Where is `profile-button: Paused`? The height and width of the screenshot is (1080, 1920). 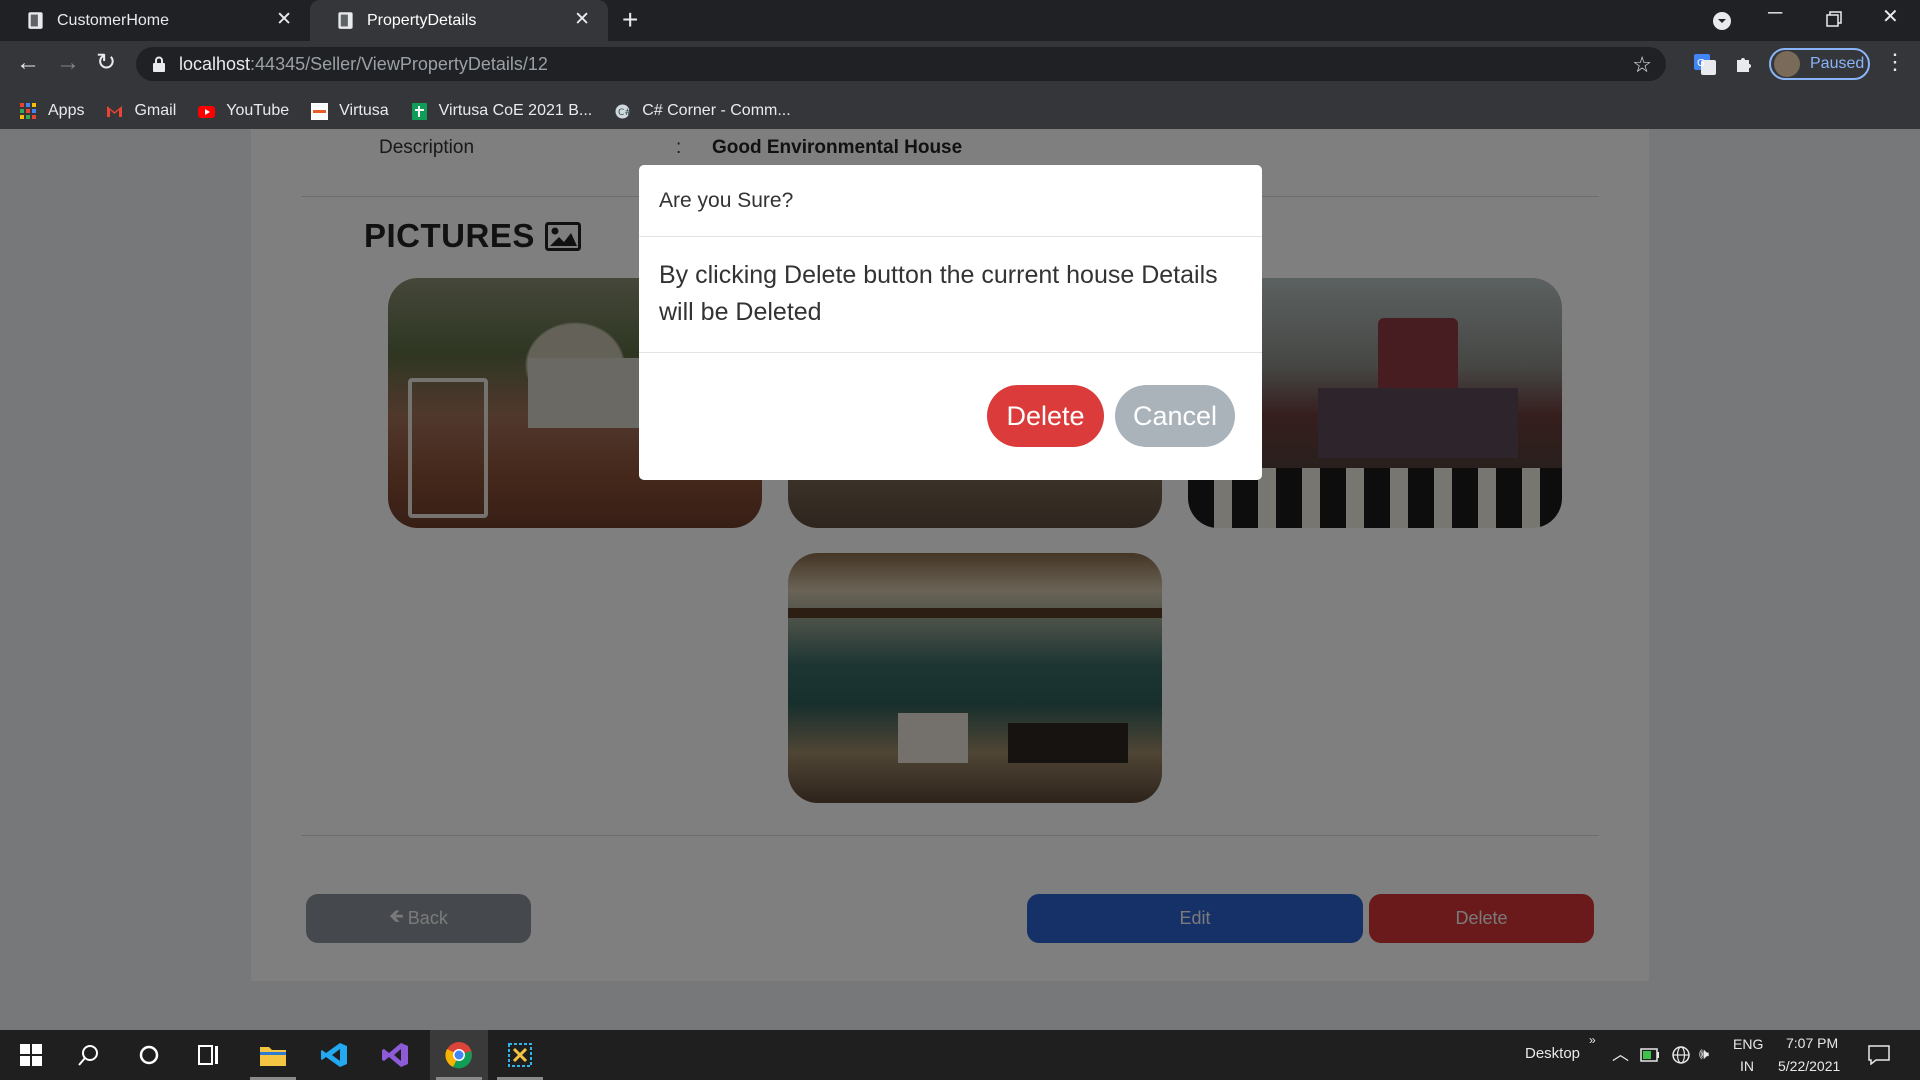
profile-button: Paused is located at coordinates (1819, 64).